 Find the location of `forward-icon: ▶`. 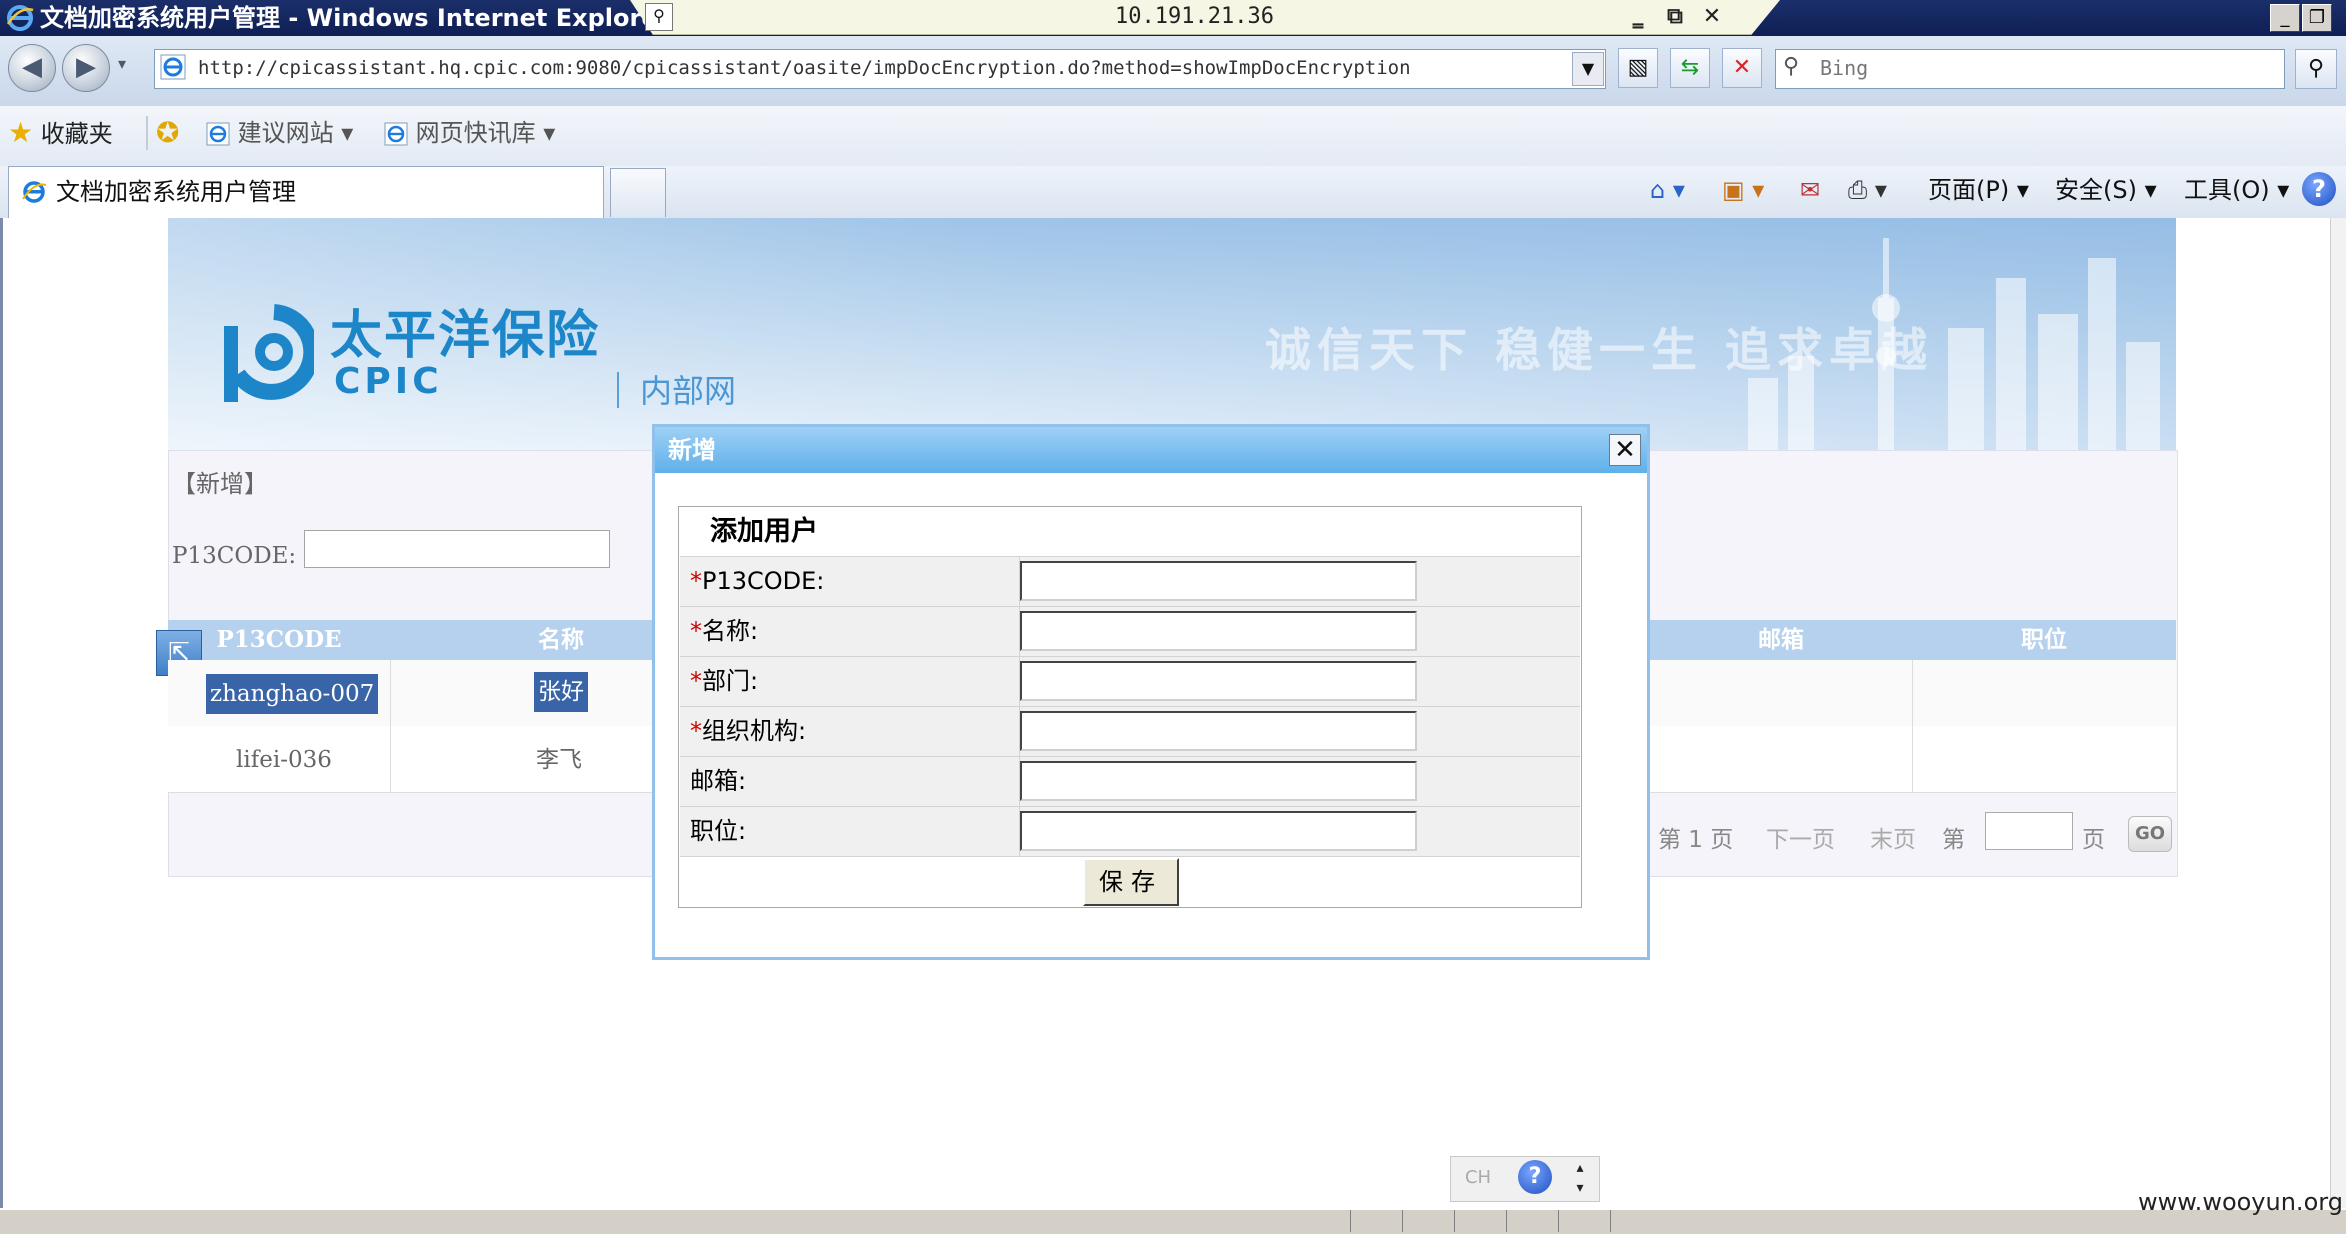

forward-icon: ▶ is located at coordinates (86, 68).